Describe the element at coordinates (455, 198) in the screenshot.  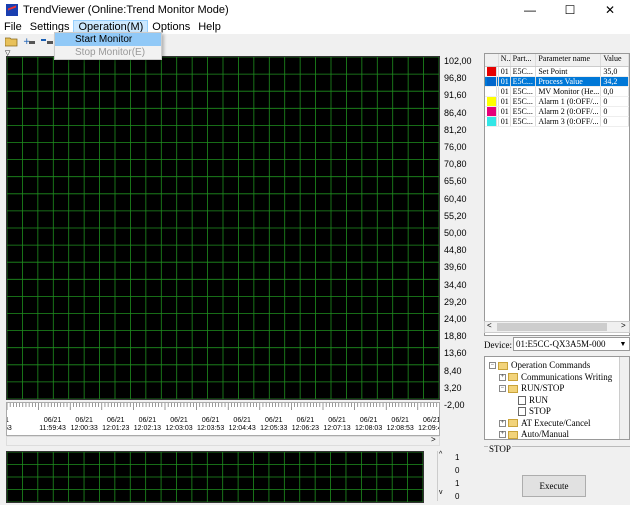
I see `y-tick-label: 60,40` at that location.